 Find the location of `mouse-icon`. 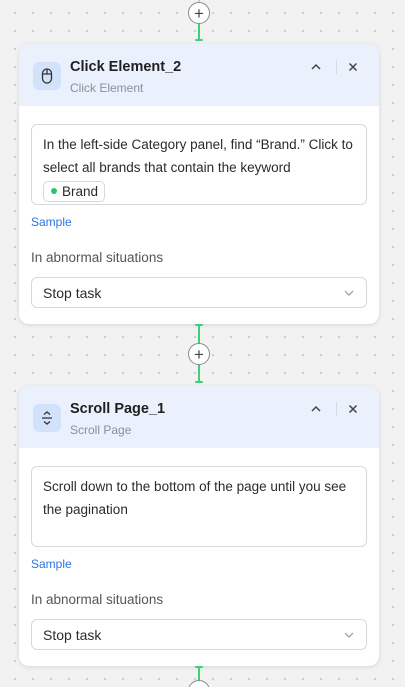

mouse-icon is located at coordinates (47, 76).